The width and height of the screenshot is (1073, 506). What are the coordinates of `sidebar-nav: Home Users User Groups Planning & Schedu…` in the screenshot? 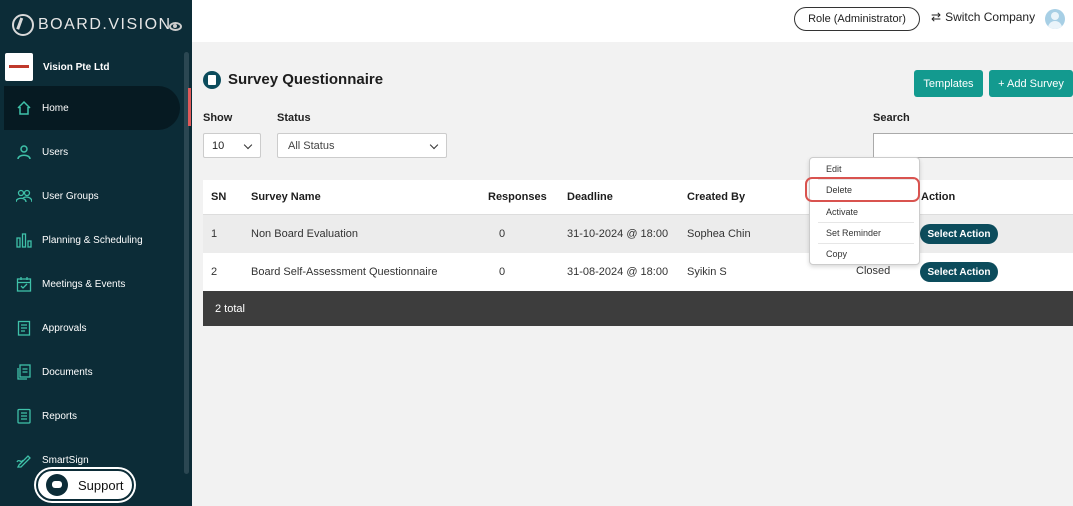 It's located at (92, 284).